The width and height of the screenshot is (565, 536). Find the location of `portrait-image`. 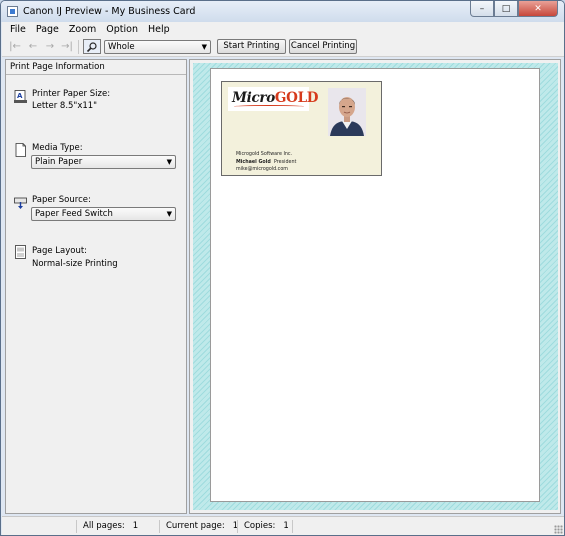

portrait-image is located at coordinates (347, 112).